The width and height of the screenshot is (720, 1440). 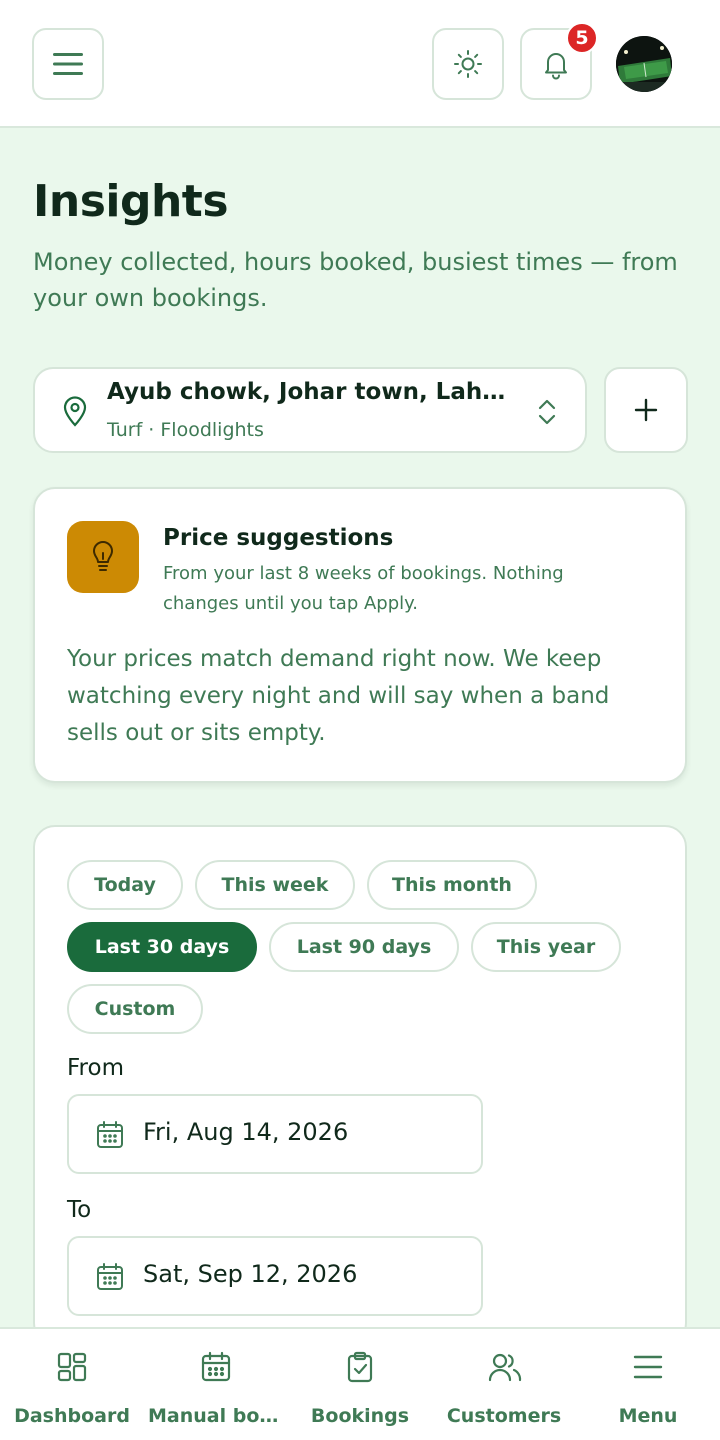 I want to click on notification-badge: 5, so click(x=582, y=38).